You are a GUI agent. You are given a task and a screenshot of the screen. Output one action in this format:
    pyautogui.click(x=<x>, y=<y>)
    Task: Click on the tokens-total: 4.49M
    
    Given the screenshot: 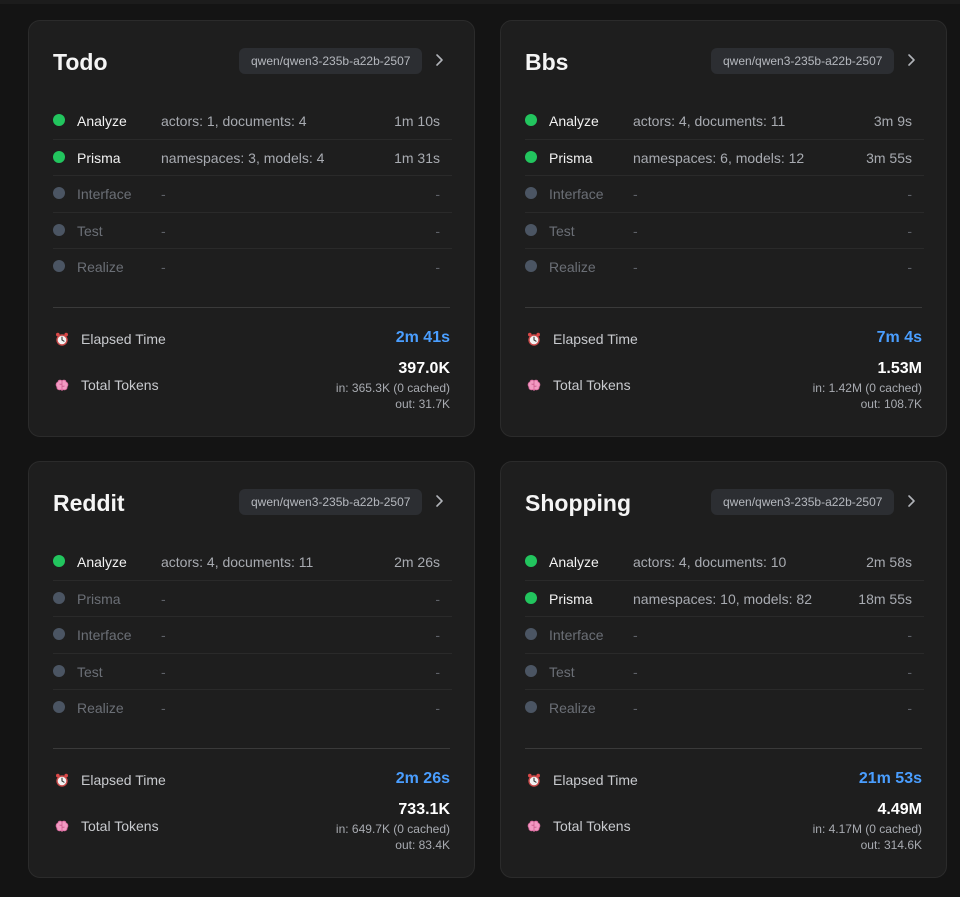 What is the action you would take?
    pyautogui.click(x=899, y=809)
    